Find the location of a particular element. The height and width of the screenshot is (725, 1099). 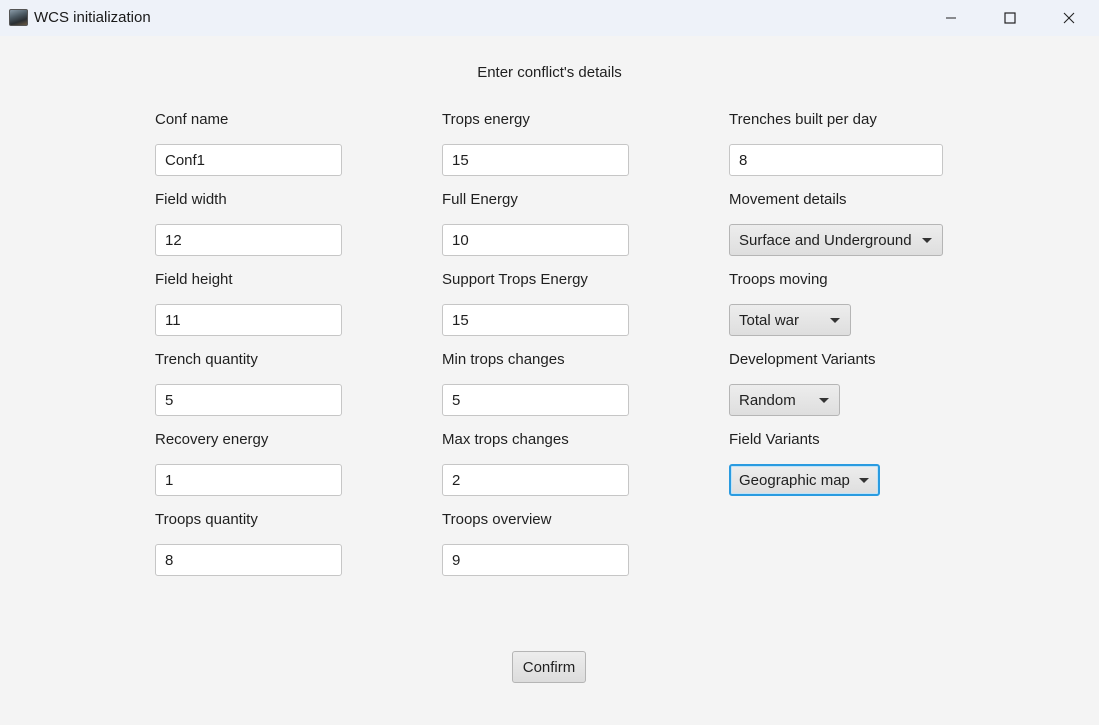

trench-quantity-field is located at coordinates (248, 400).